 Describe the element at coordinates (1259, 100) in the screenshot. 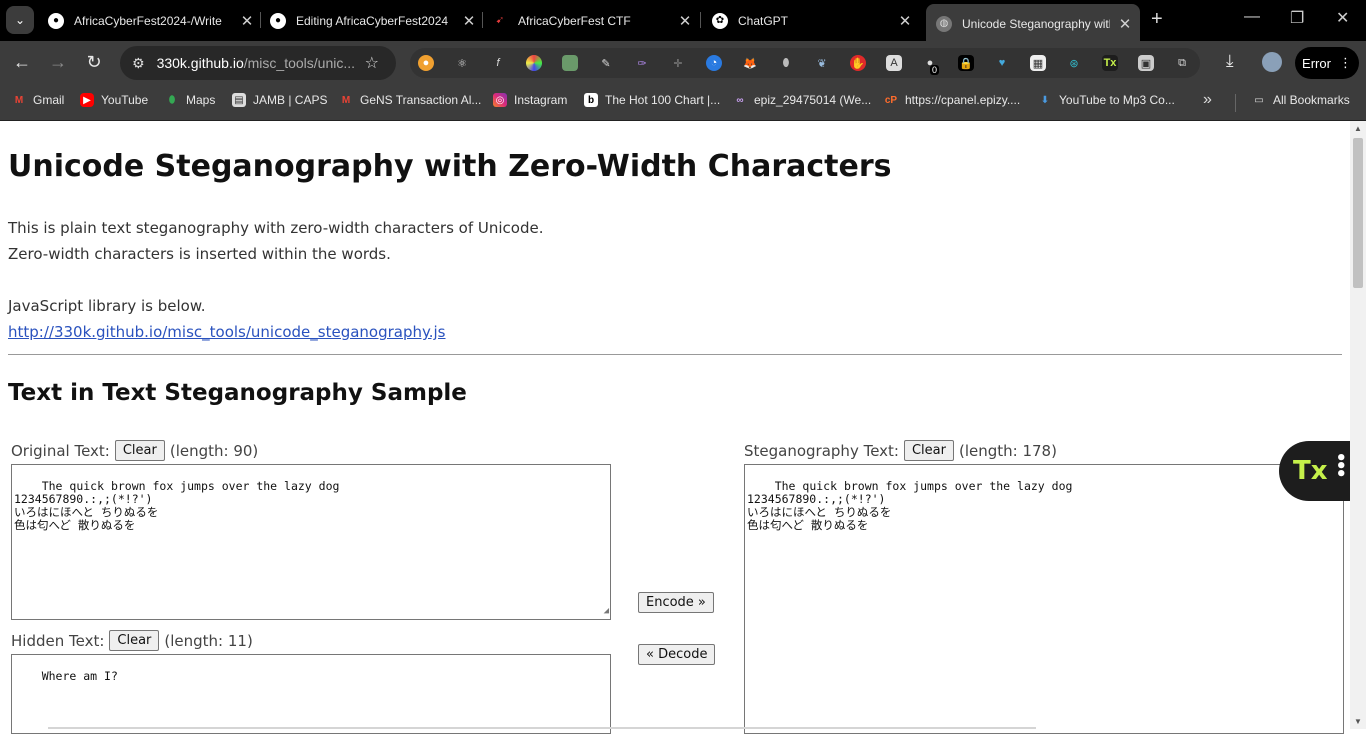

I see `folder-icon: ▭` at that location.